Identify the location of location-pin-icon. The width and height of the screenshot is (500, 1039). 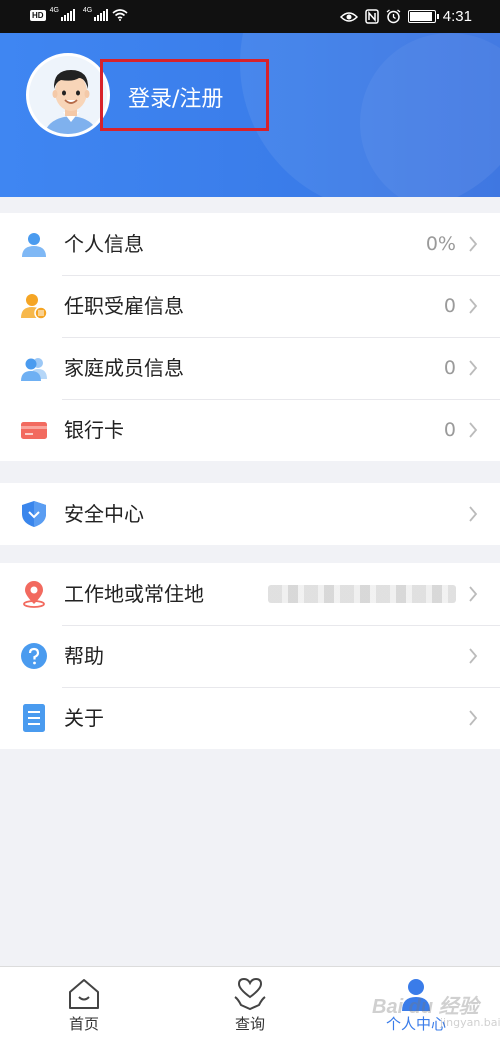
(34, 594).